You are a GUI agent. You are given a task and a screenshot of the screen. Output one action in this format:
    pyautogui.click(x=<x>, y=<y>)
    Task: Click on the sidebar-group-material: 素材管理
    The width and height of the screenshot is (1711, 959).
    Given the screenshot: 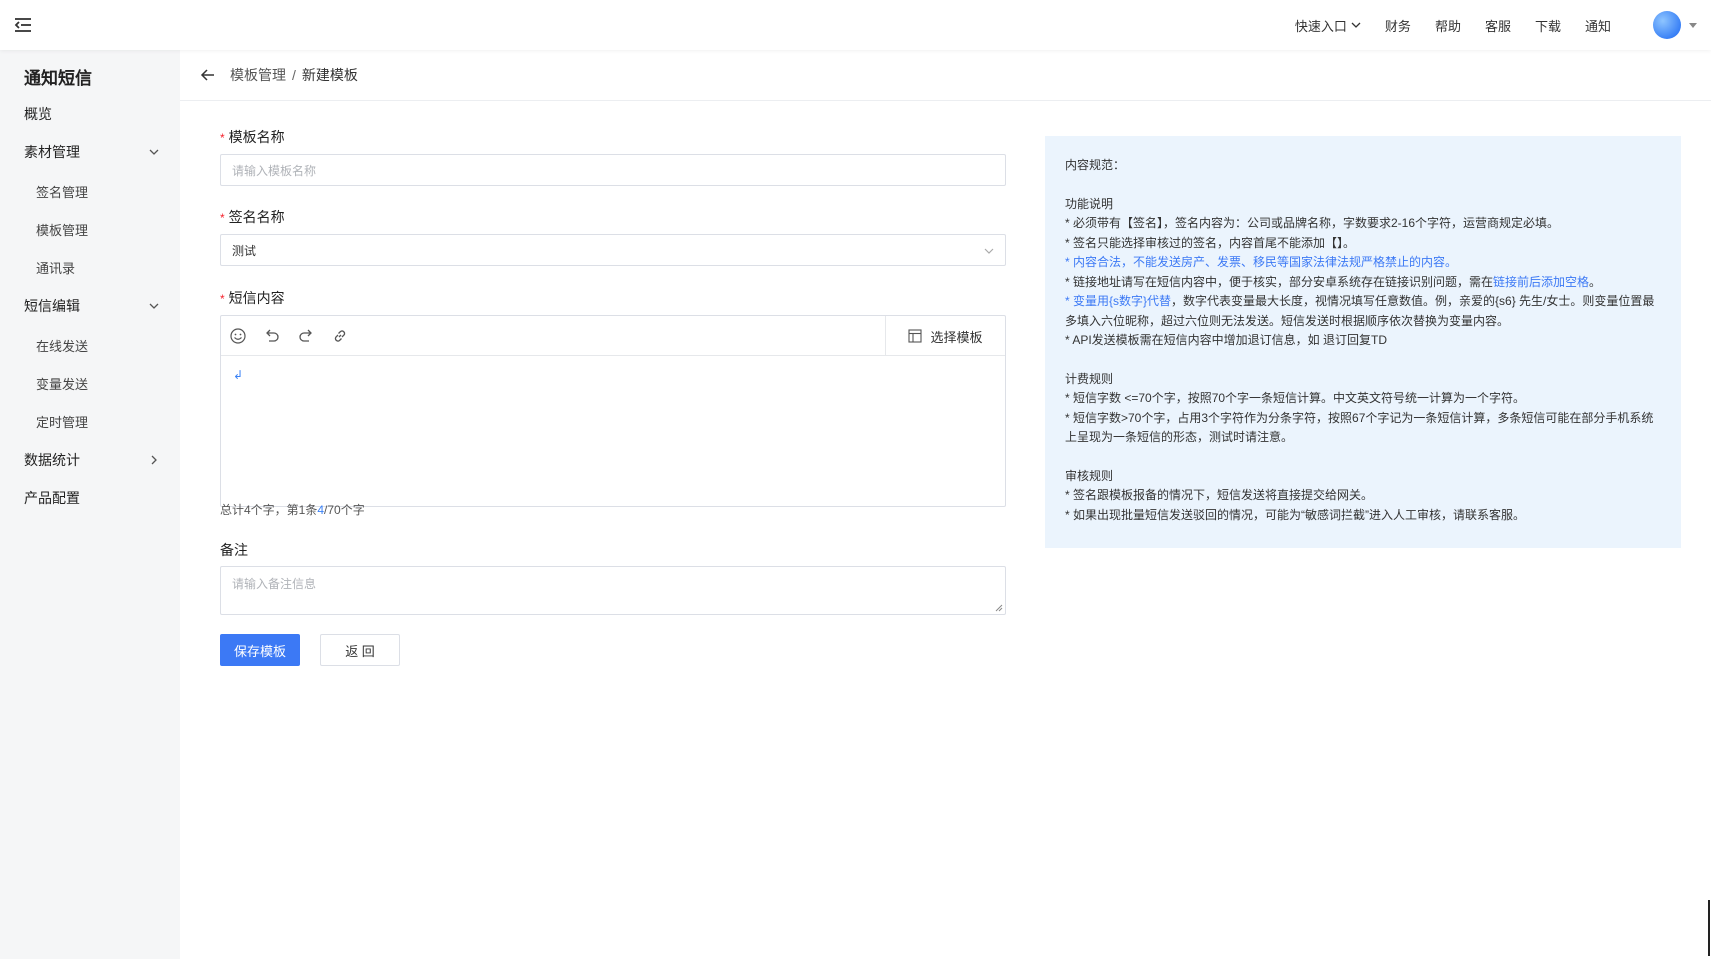 What is the action you would take?
    pyautogui.click(x=94, y=152)
    